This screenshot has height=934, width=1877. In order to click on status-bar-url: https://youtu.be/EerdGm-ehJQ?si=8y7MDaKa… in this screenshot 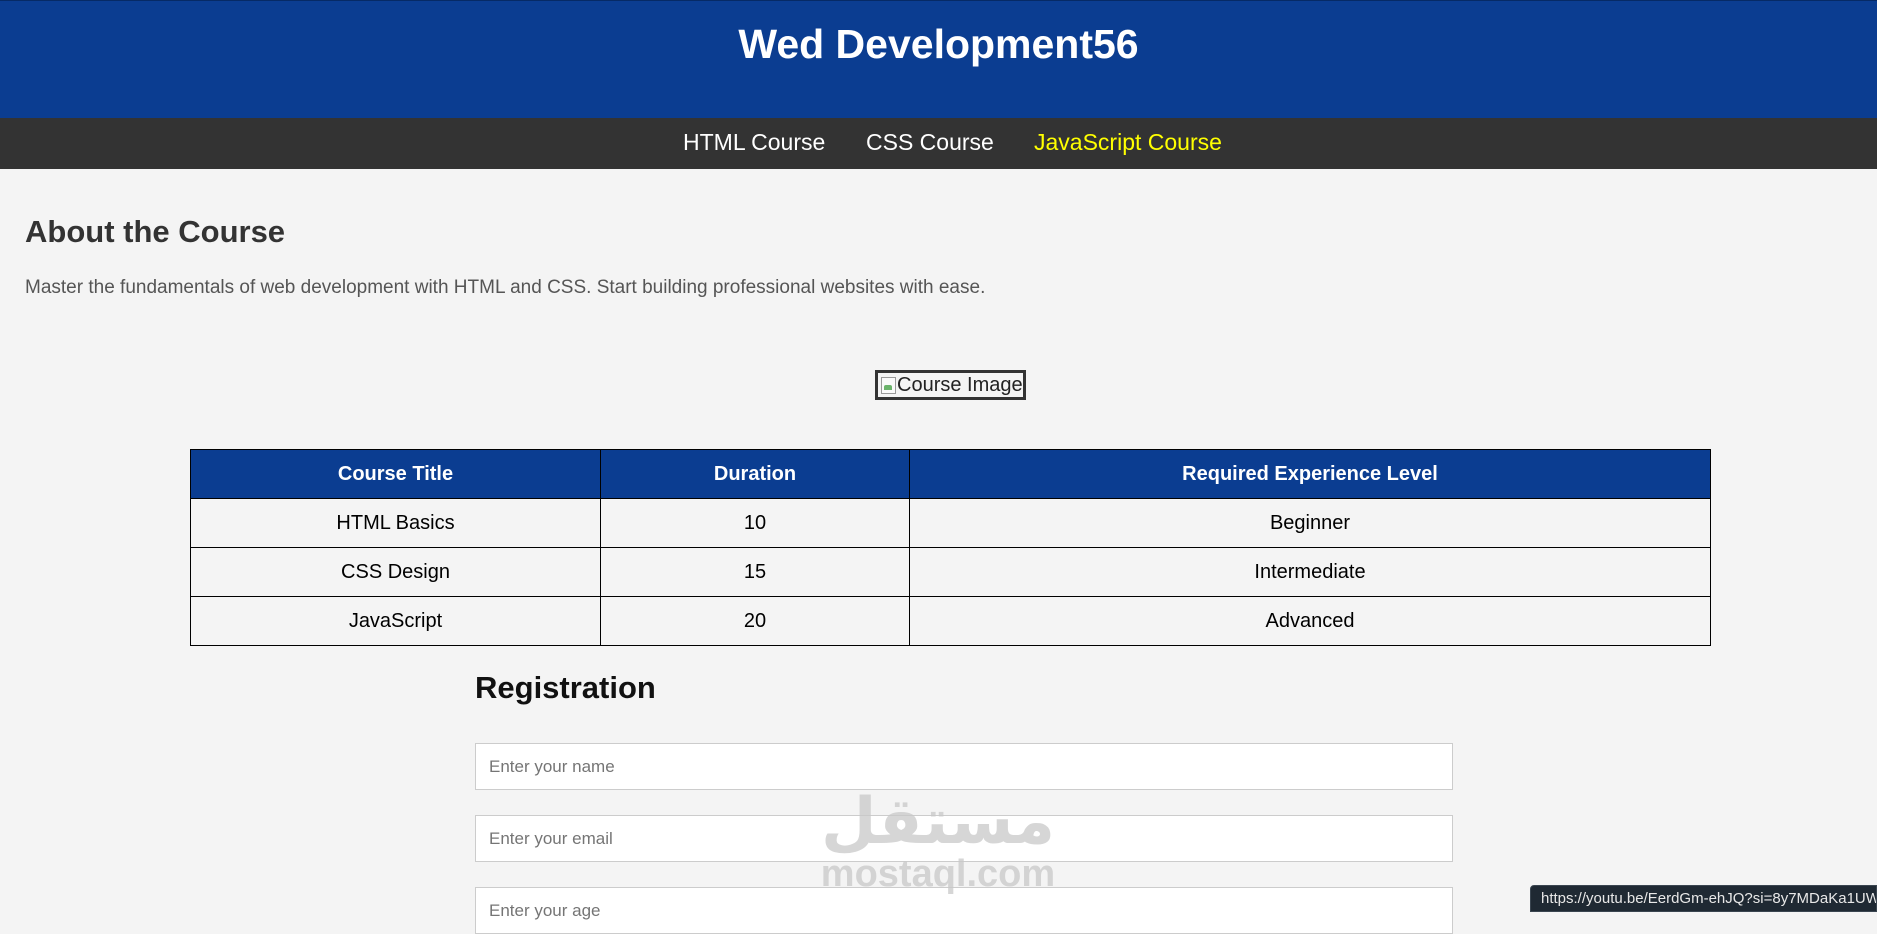, I will do `click(1703, 898)`.